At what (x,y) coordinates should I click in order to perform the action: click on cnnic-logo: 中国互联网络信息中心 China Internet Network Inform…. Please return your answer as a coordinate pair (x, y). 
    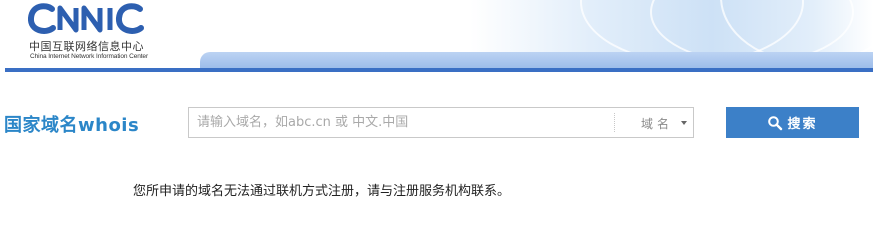
    Looking at the image, I should click on (101, 32).